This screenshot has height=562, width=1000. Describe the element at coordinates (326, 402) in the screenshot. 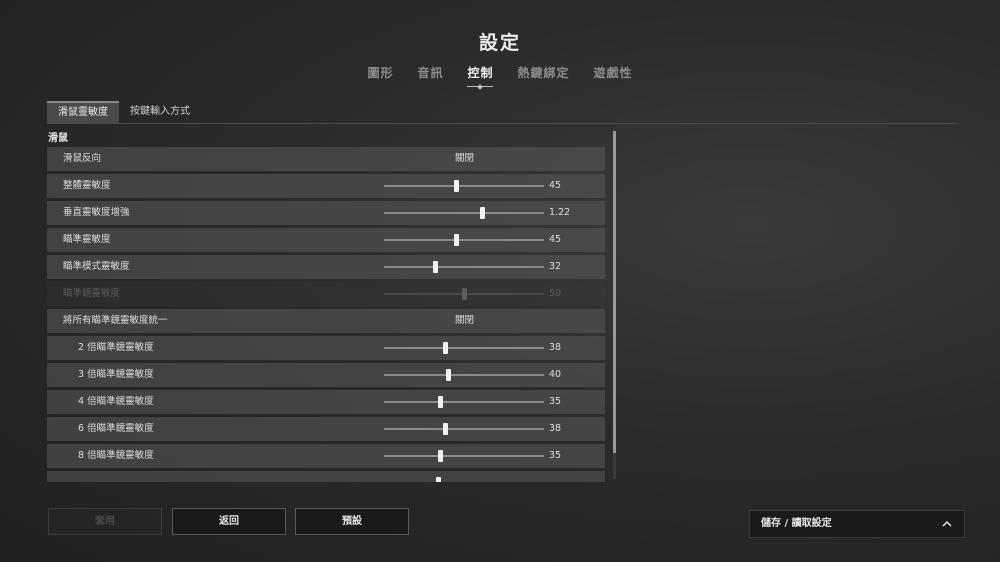

I see `setting-row: 4 倍瞄準鏡靈敏度 35` at that location.